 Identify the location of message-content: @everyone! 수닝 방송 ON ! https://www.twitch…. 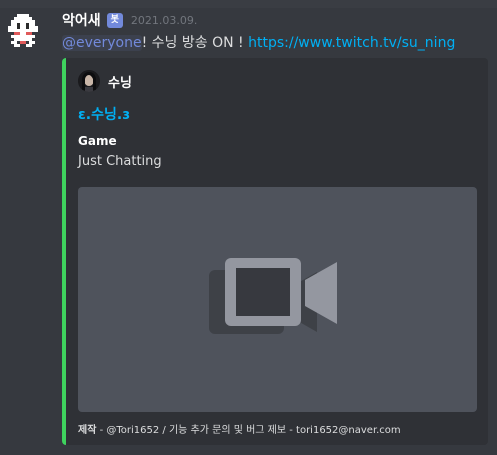
(258, 43).